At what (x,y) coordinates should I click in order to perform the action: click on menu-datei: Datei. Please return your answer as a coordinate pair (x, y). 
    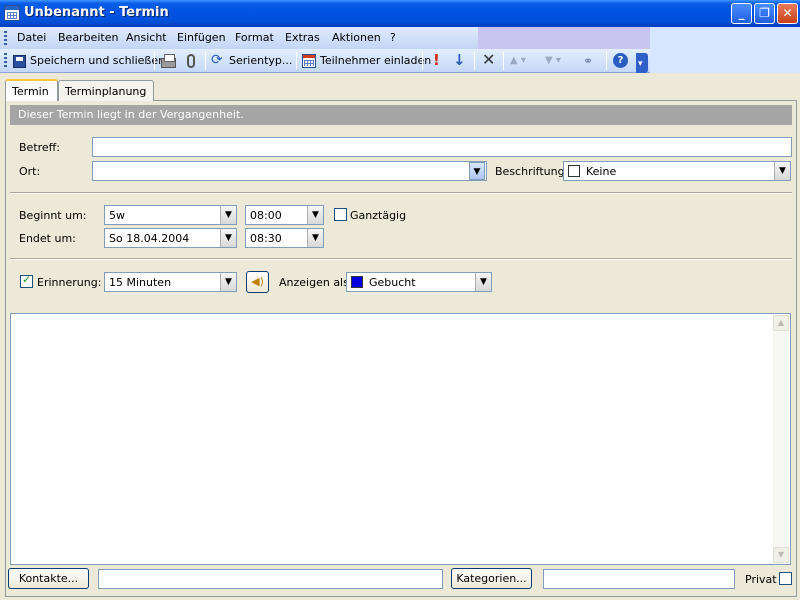
    Looking at the image, I should click on (31, 37).